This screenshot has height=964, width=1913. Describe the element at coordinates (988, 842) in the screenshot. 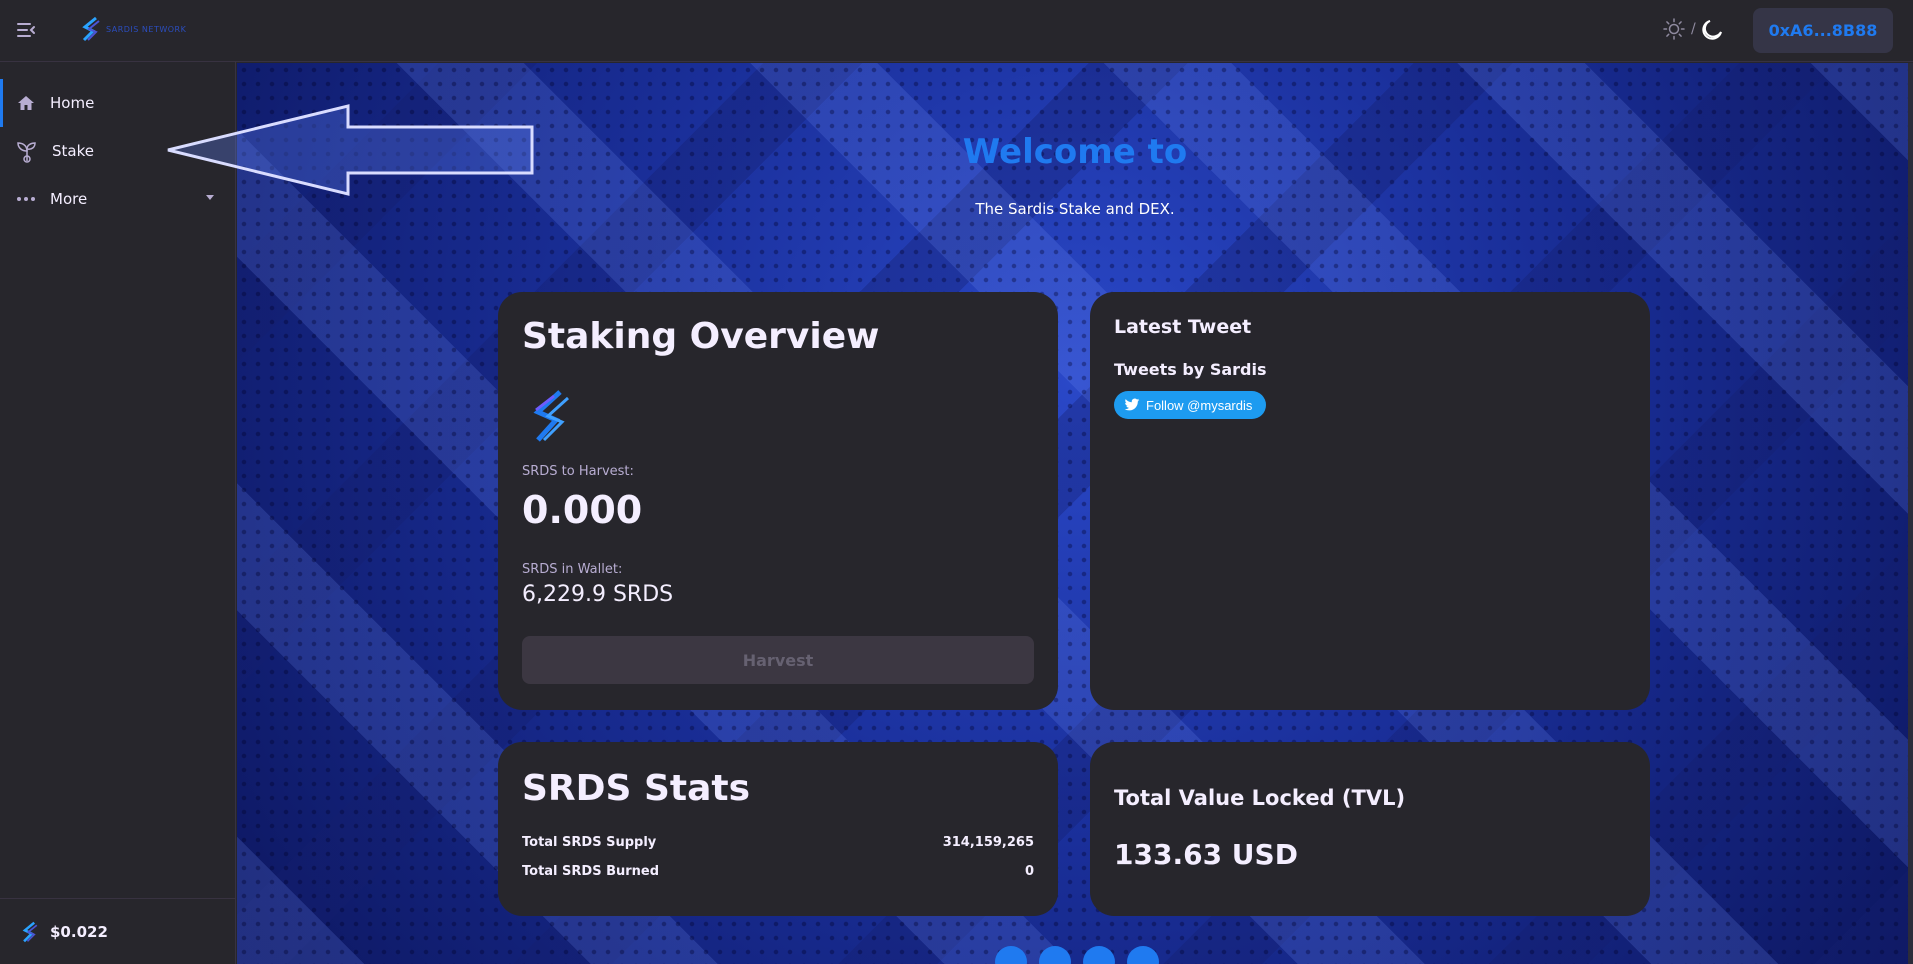

I see `stat-value: 314,159,265` at that location.